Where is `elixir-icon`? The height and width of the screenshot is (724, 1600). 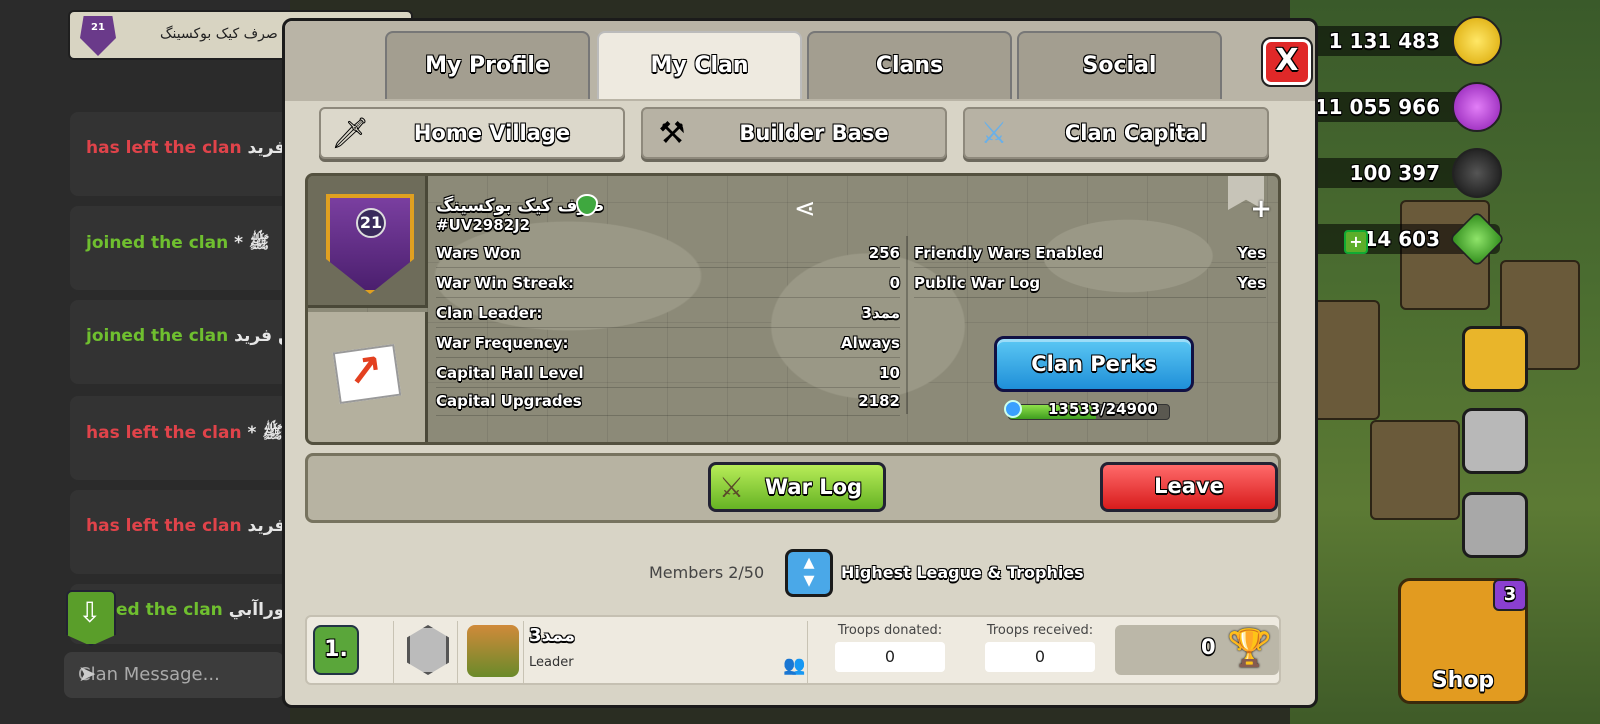
elixir-icon is located at coordinates (1477, 107).